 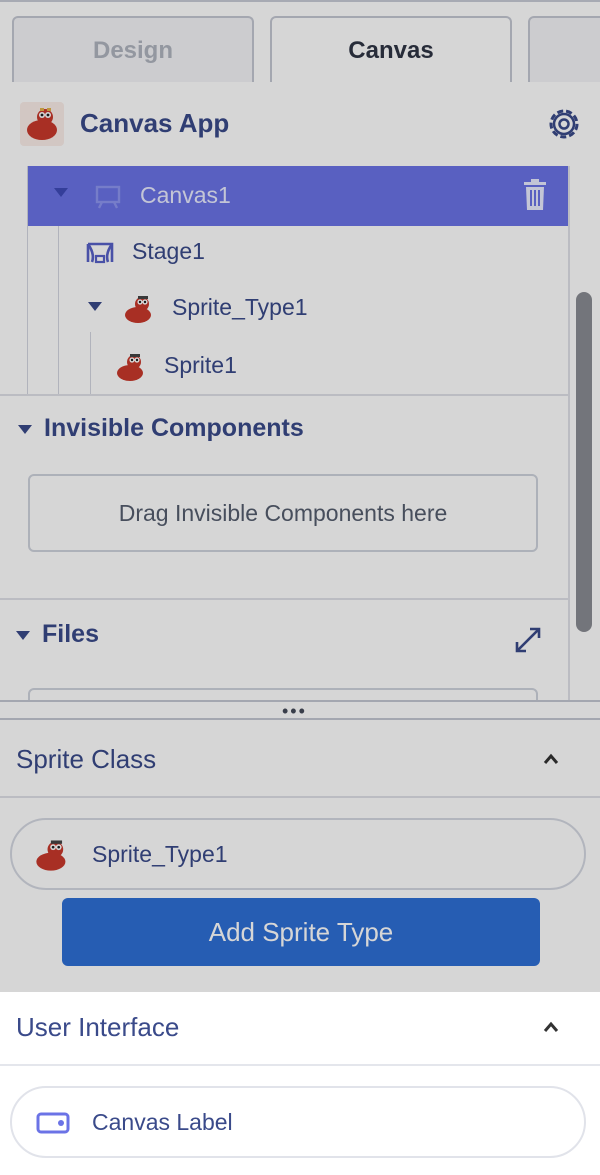 What do you see at coordinates (322, 366) in the screenshot?
I see `tree-item-sprite1: Sprite1` at bounding box center [322, 366].